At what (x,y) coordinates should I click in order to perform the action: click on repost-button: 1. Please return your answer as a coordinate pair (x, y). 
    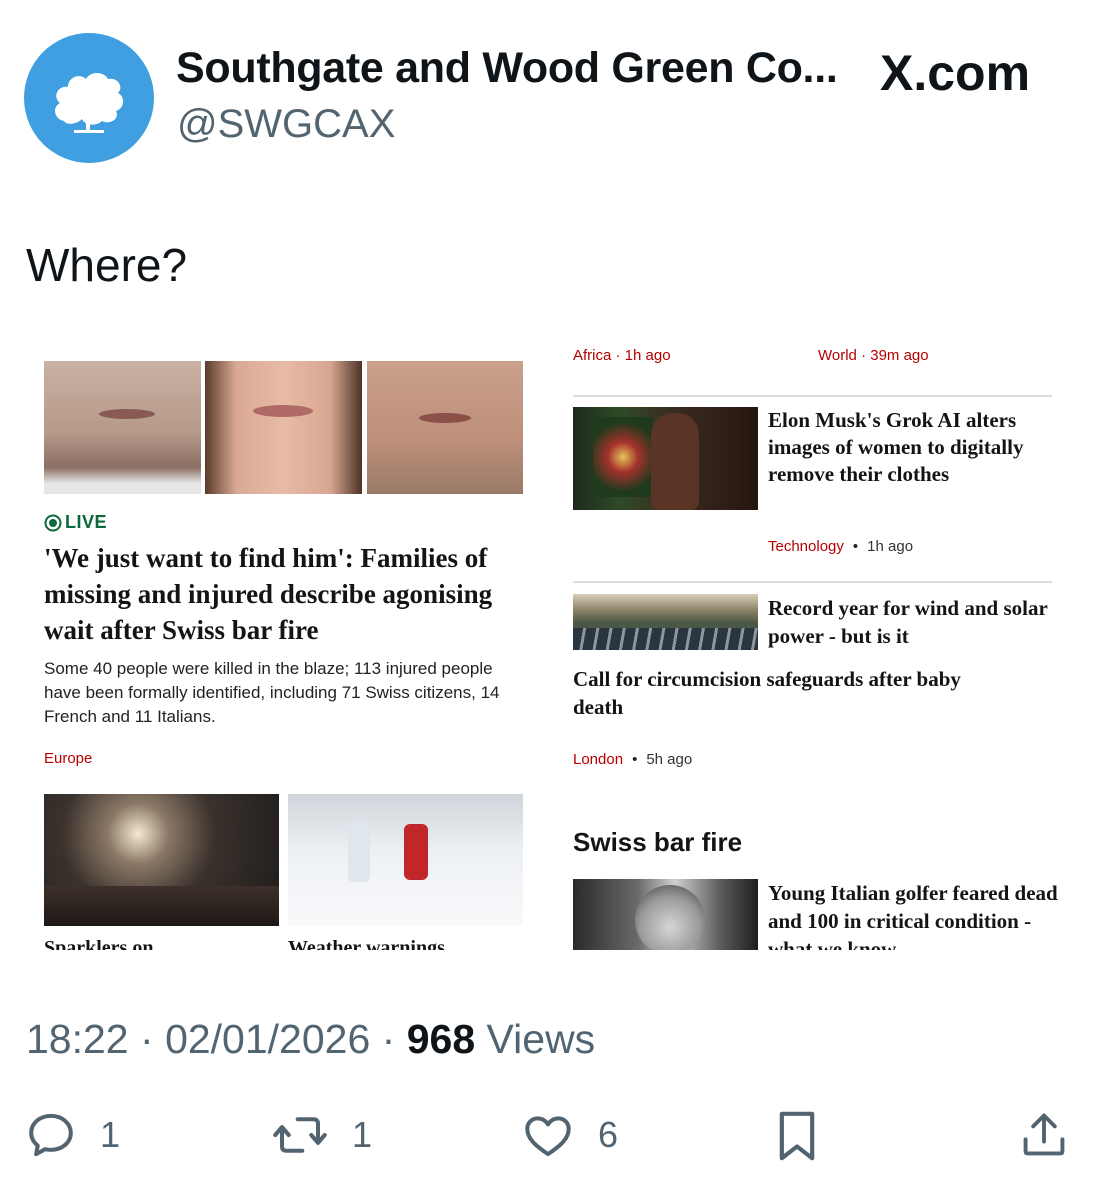
    Looking at the image, I should click on (321, 1135).